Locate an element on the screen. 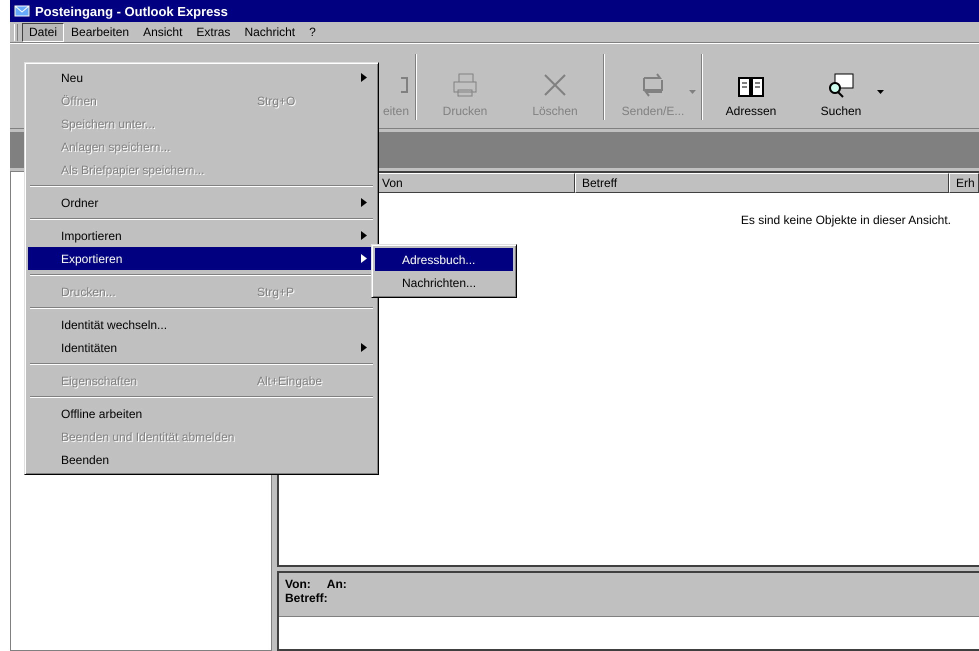  search-icon is located at coordinates (841, 85).